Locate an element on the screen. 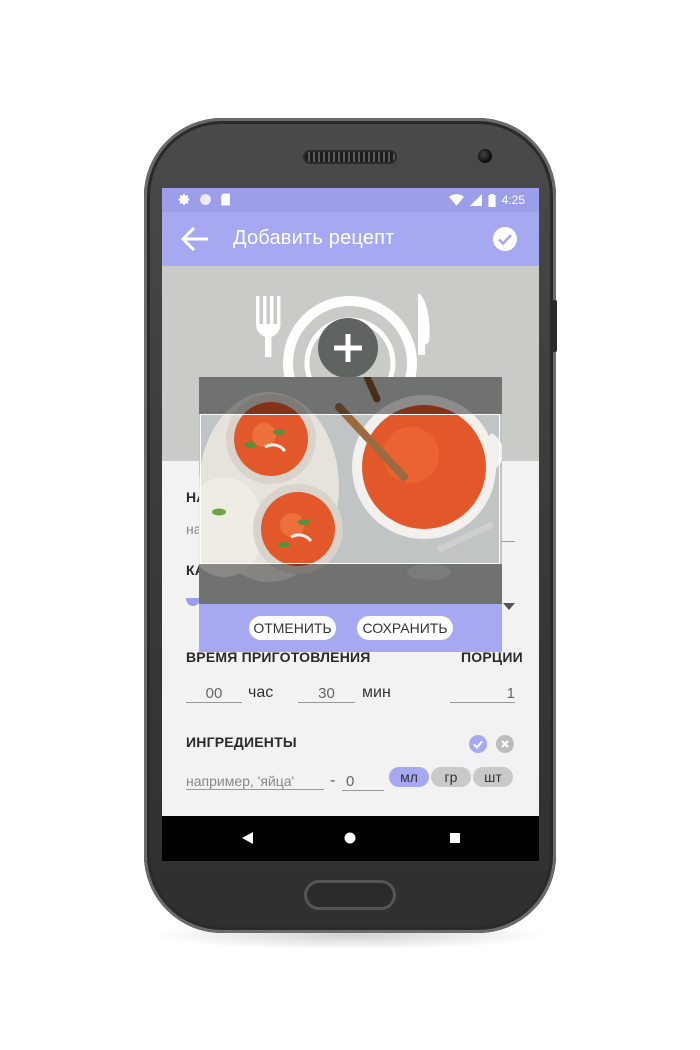  home-button is located at coordinates (350, 895).